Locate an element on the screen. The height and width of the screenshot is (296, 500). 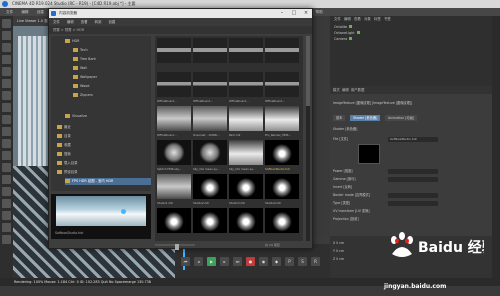
sculpt-icon is located at coordinates (6, 155).